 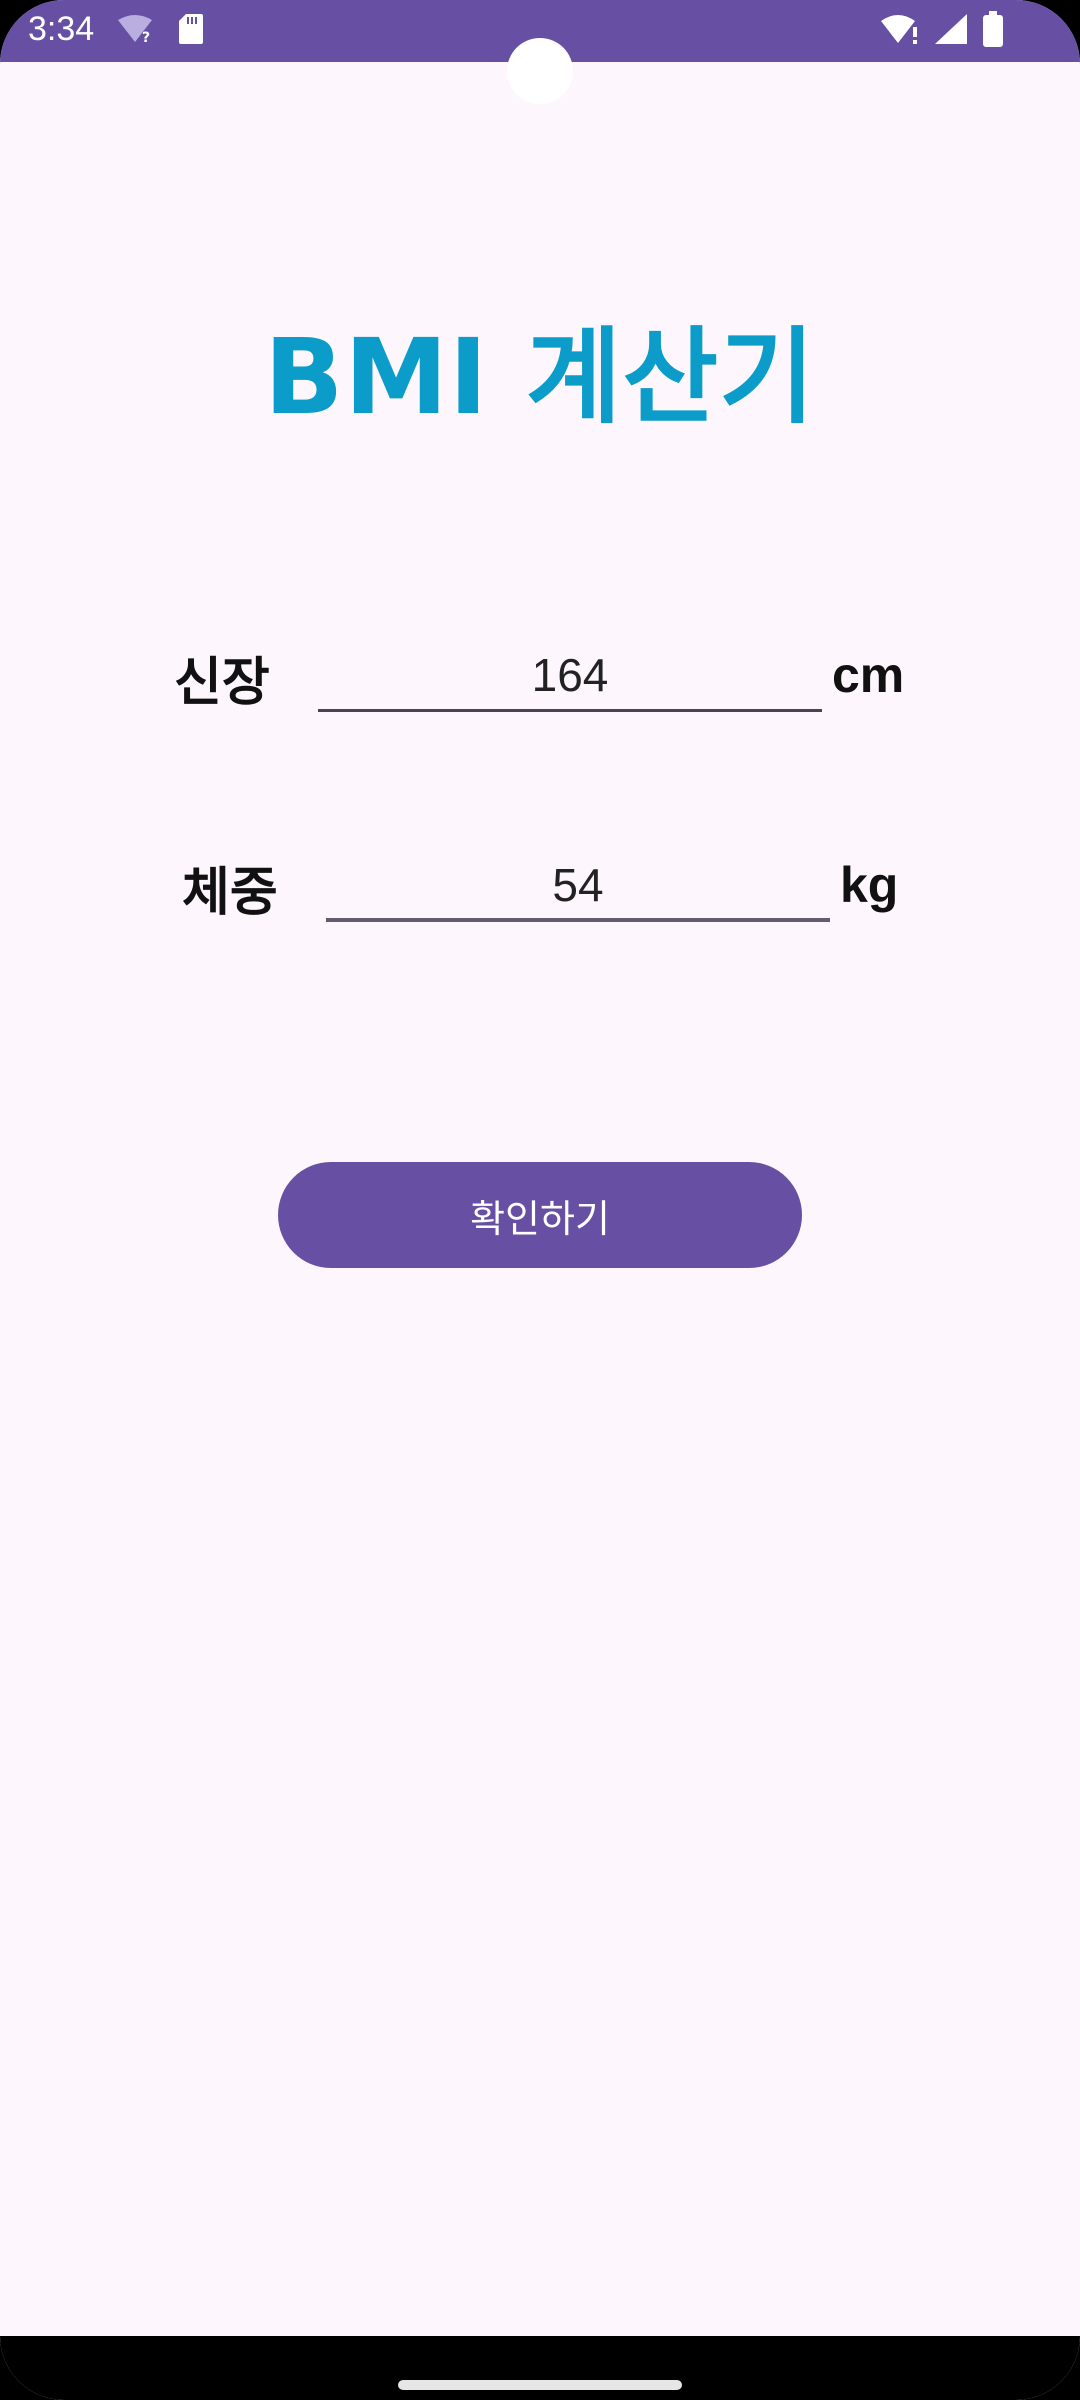 I want to click on signal-icon, so click(x=951, y=31).